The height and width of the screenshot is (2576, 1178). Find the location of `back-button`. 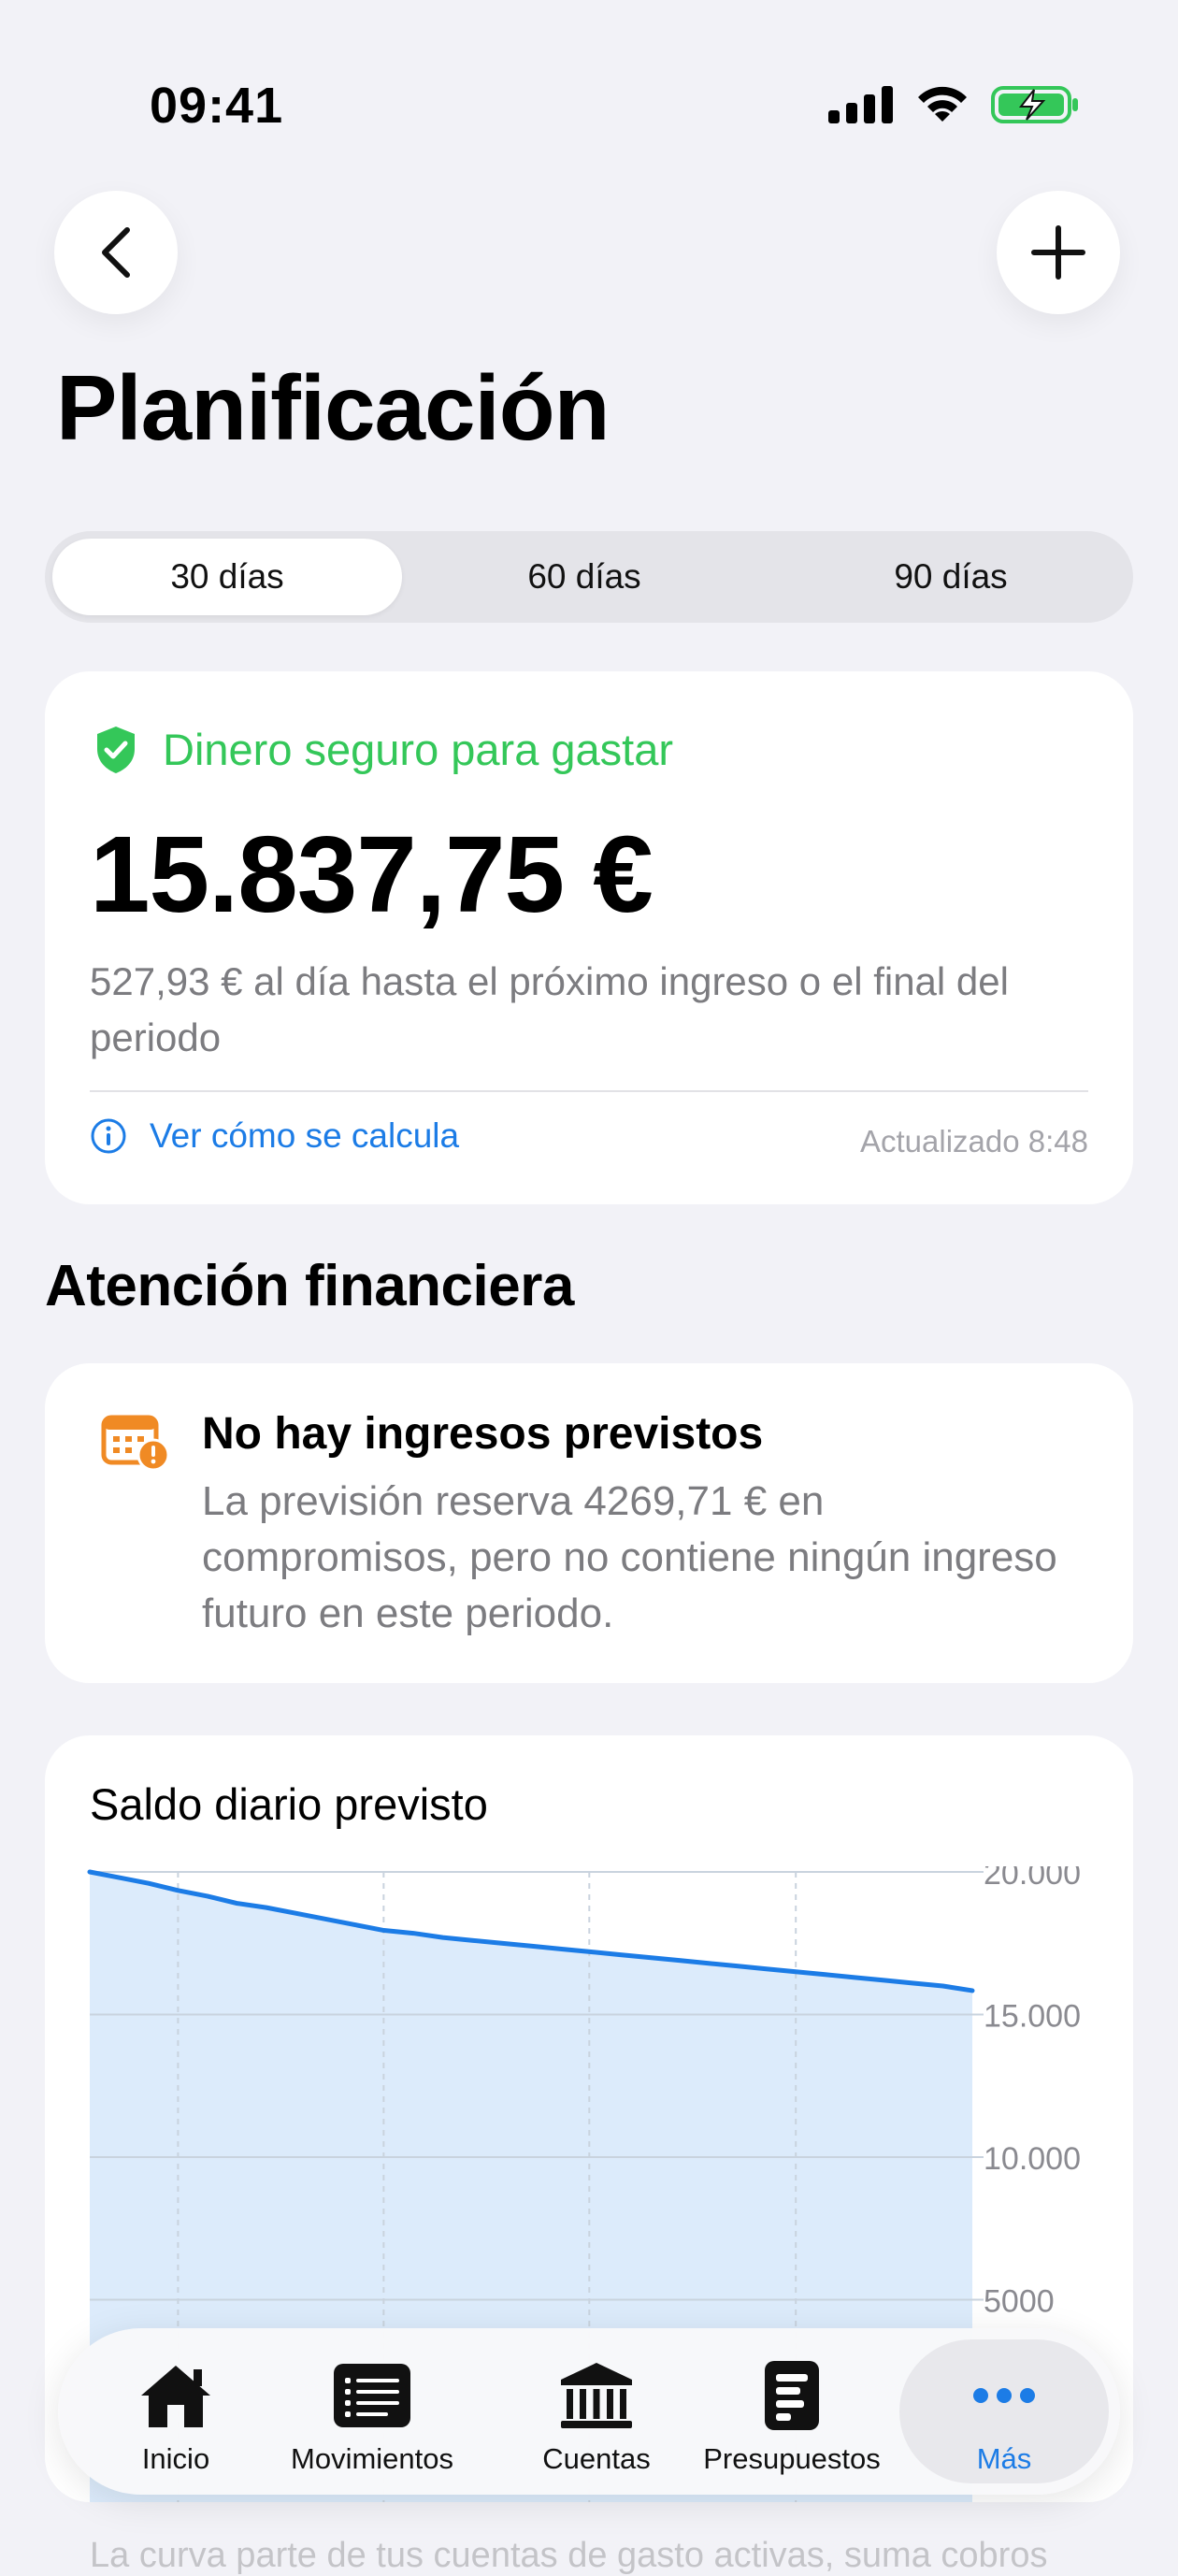

back-button is located at coordinates (116, 253).